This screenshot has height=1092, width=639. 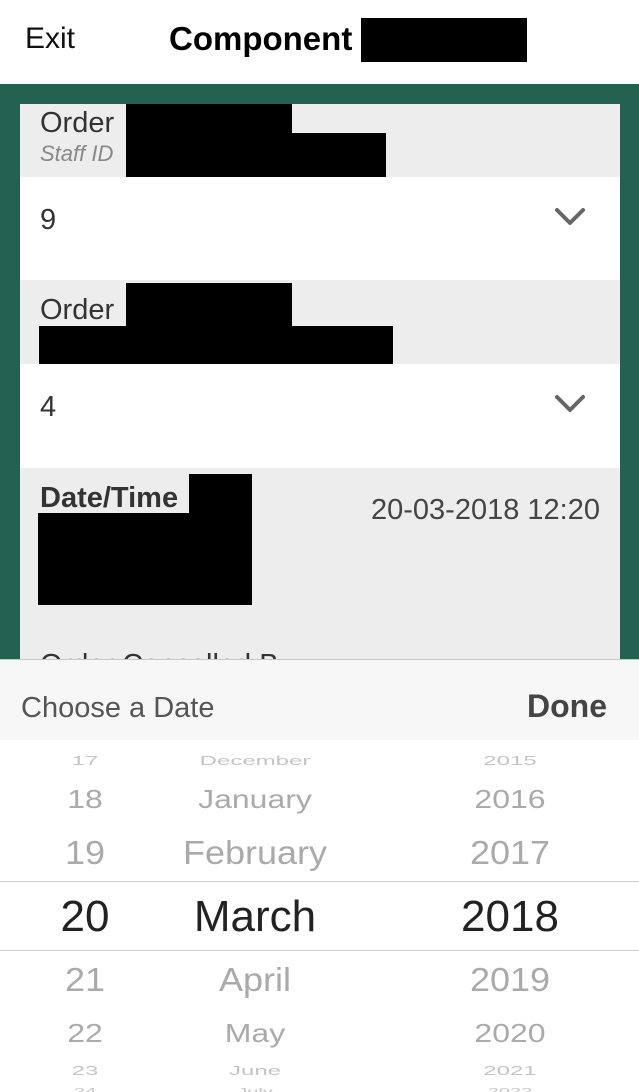 What do you see at coordinates (509, 1070) in the screenshot?
I see `picker-year-option: 2021` at bounding box center [509, 1070].